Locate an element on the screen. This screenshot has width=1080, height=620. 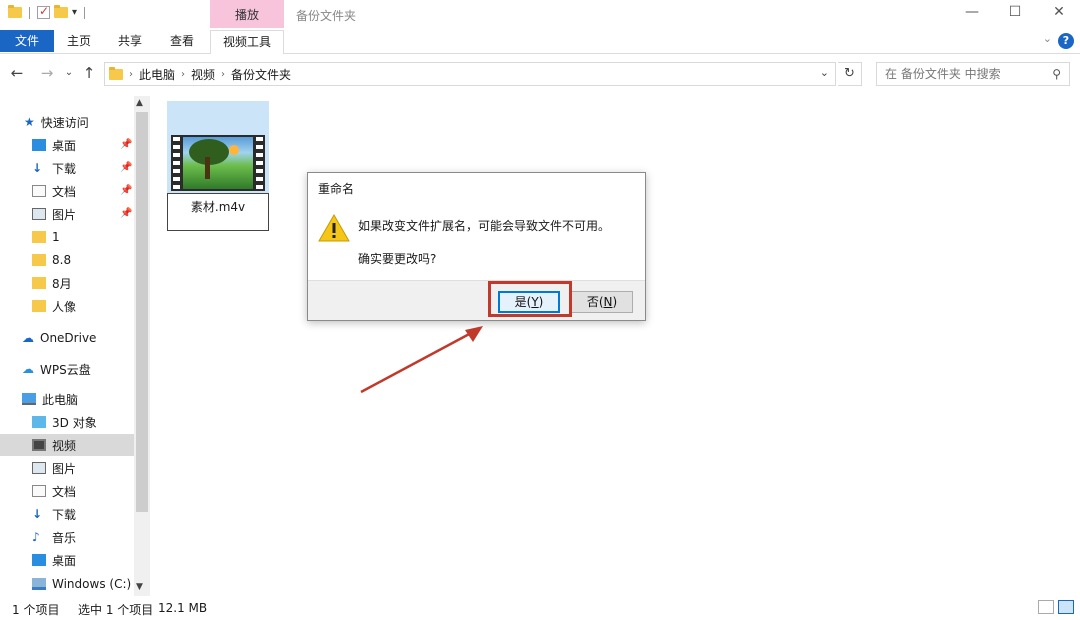
sidebar-item-label: 下载 is located at coordinates (64, 514).